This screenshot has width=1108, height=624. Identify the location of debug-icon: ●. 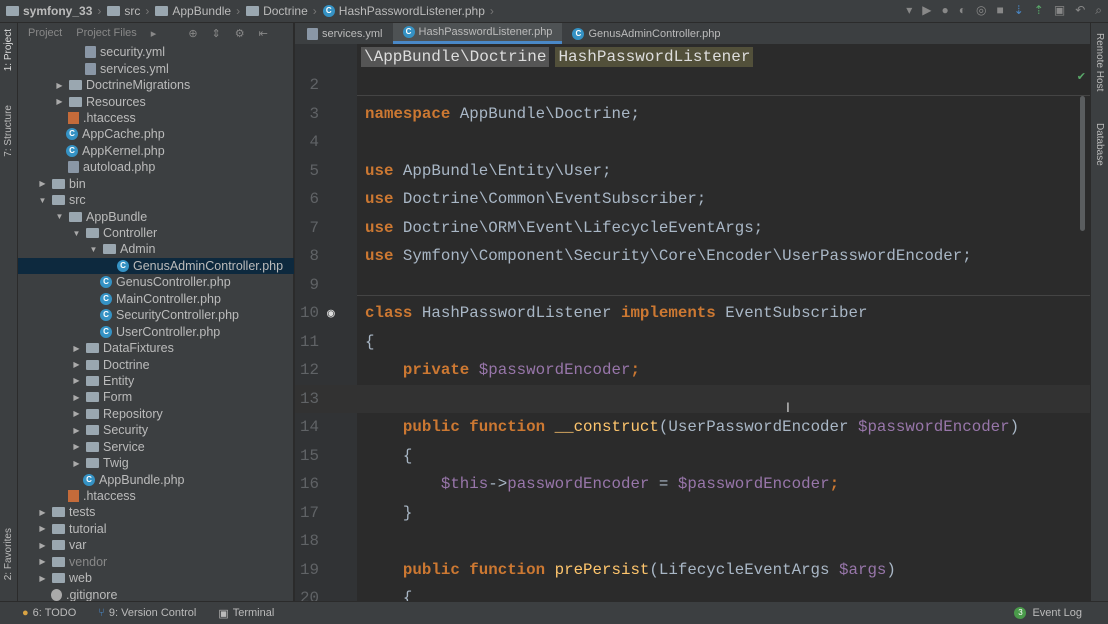
(945, 10).